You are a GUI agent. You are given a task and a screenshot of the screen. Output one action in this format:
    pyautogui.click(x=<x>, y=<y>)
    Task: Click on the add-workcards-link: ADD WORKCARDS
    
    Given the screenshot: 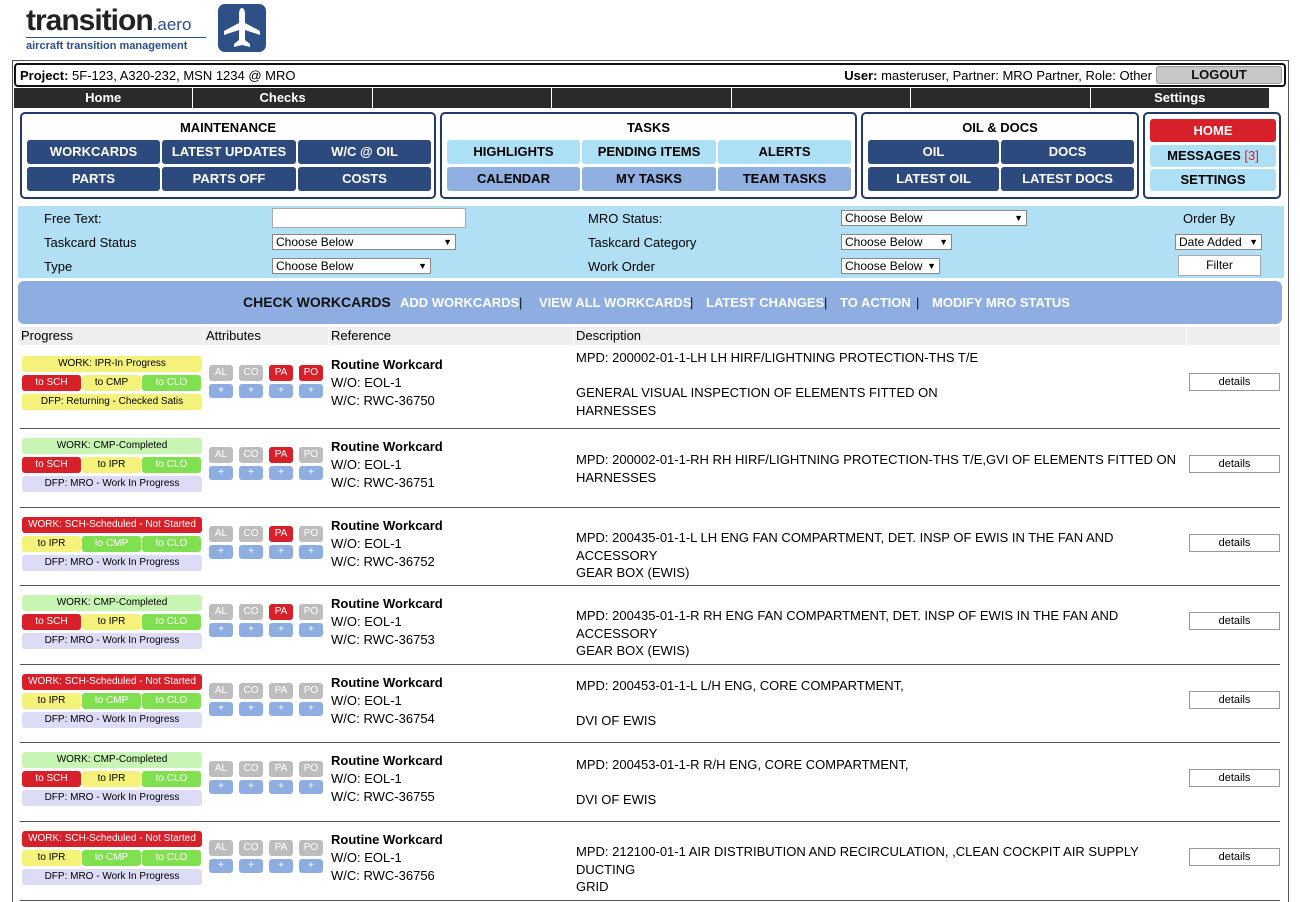 What is the action you would take?
    pyautogui.click(x=459, y=302)
    